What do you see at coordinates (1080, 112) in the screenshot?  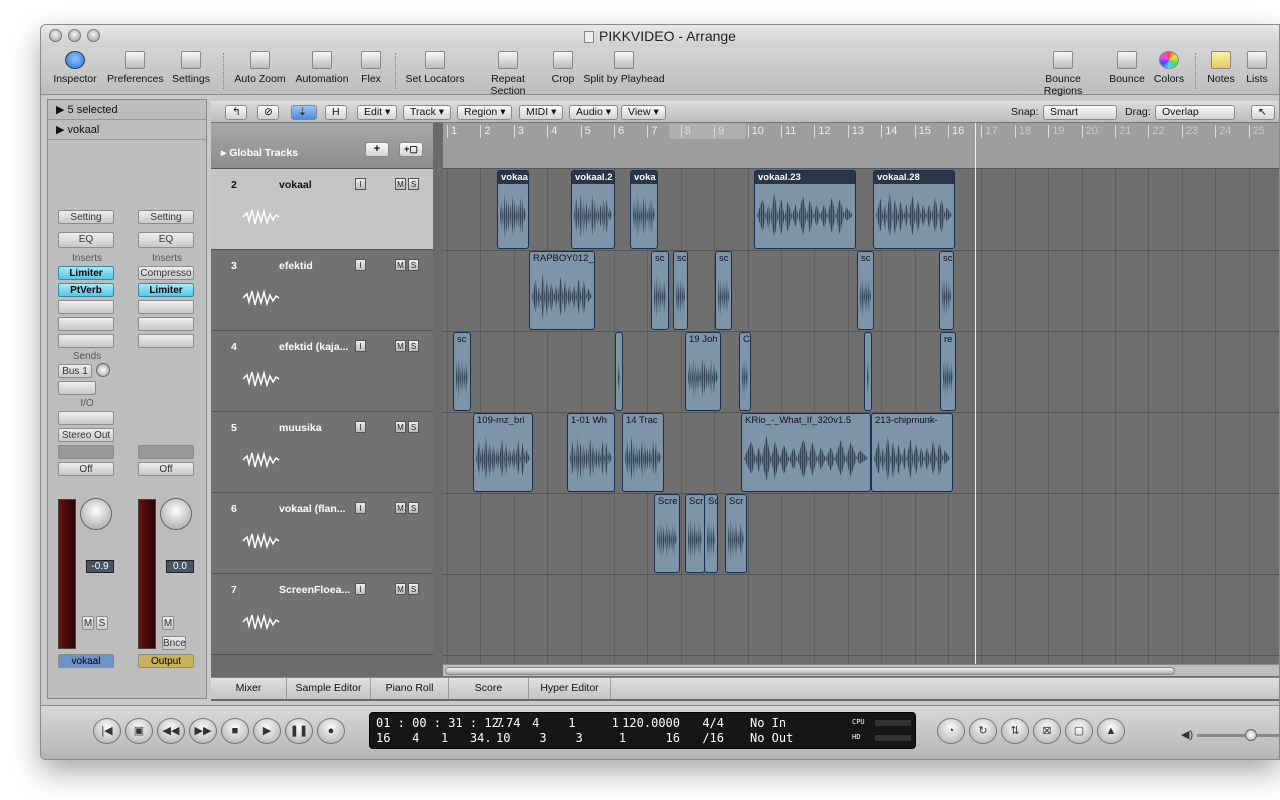 I see `snap-select: Smart` at bounding box center [1080, 112].